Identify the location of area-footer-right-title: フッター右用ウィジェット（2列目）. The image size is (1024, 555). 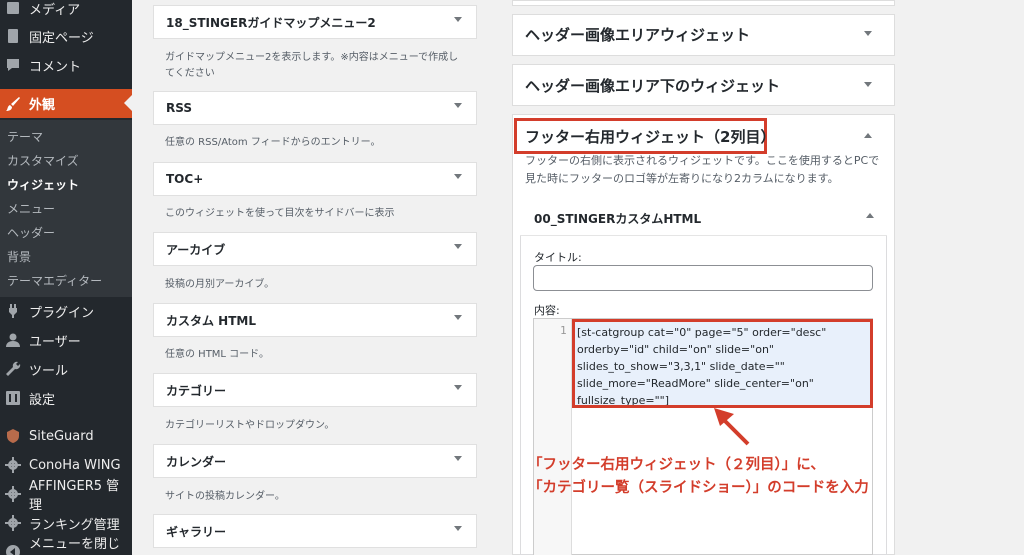
(650, 136).